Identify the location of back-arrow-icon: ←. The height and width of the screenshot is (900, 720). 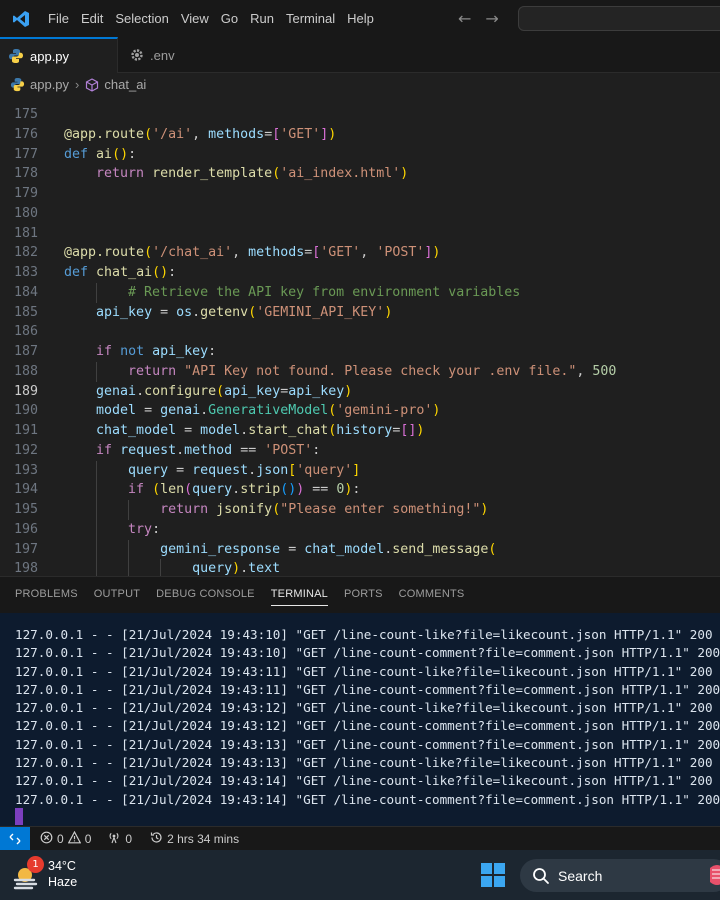
(464, 18).